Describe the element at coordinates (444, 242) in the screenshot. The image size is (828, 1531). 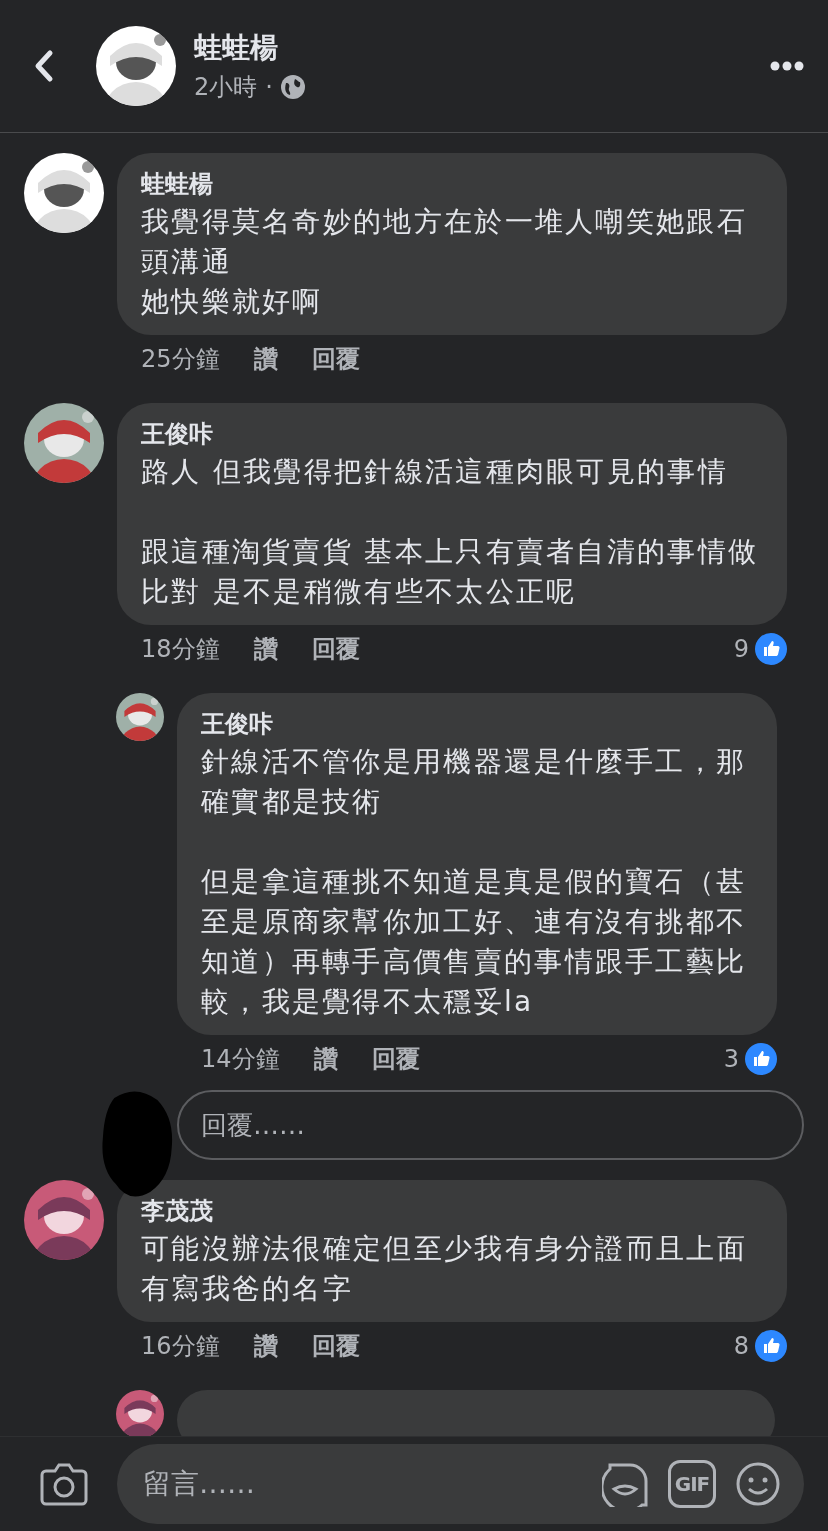
I see `comment-text: 我覺得莫名奇妙的地方在於一堆人嘲笑她跟石頭溝通` at that location.